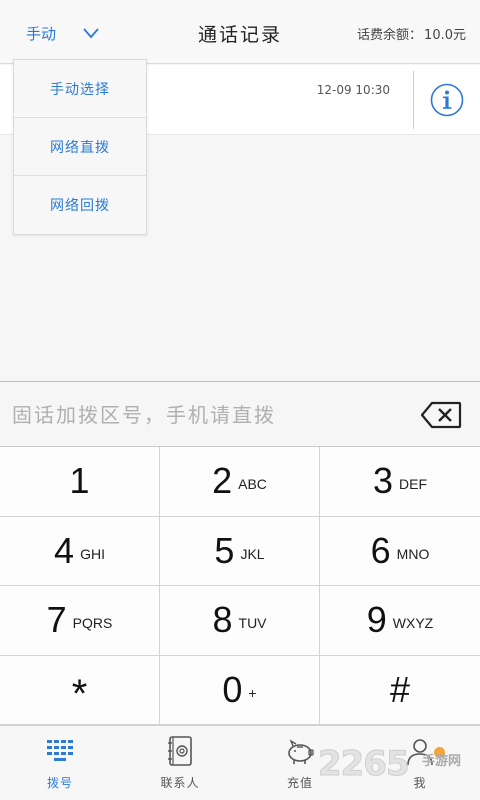  Describe the element at coordinates (383, 481) in the screenshot. I see `key-digit: 3` at that location.